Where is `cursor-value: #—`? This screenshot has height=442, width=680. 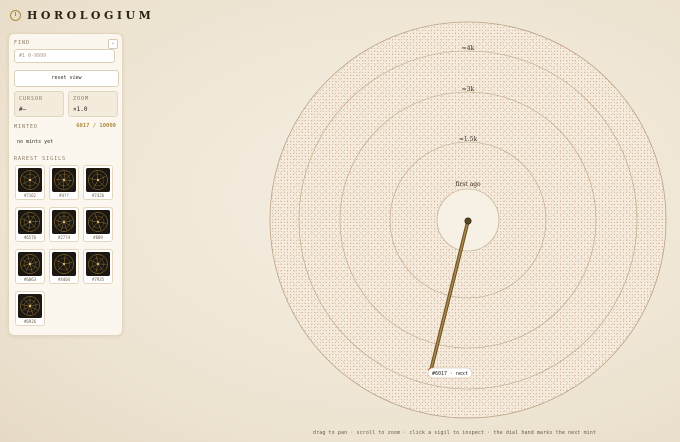
cursor-value: #— is located at coordinates (23, 109).